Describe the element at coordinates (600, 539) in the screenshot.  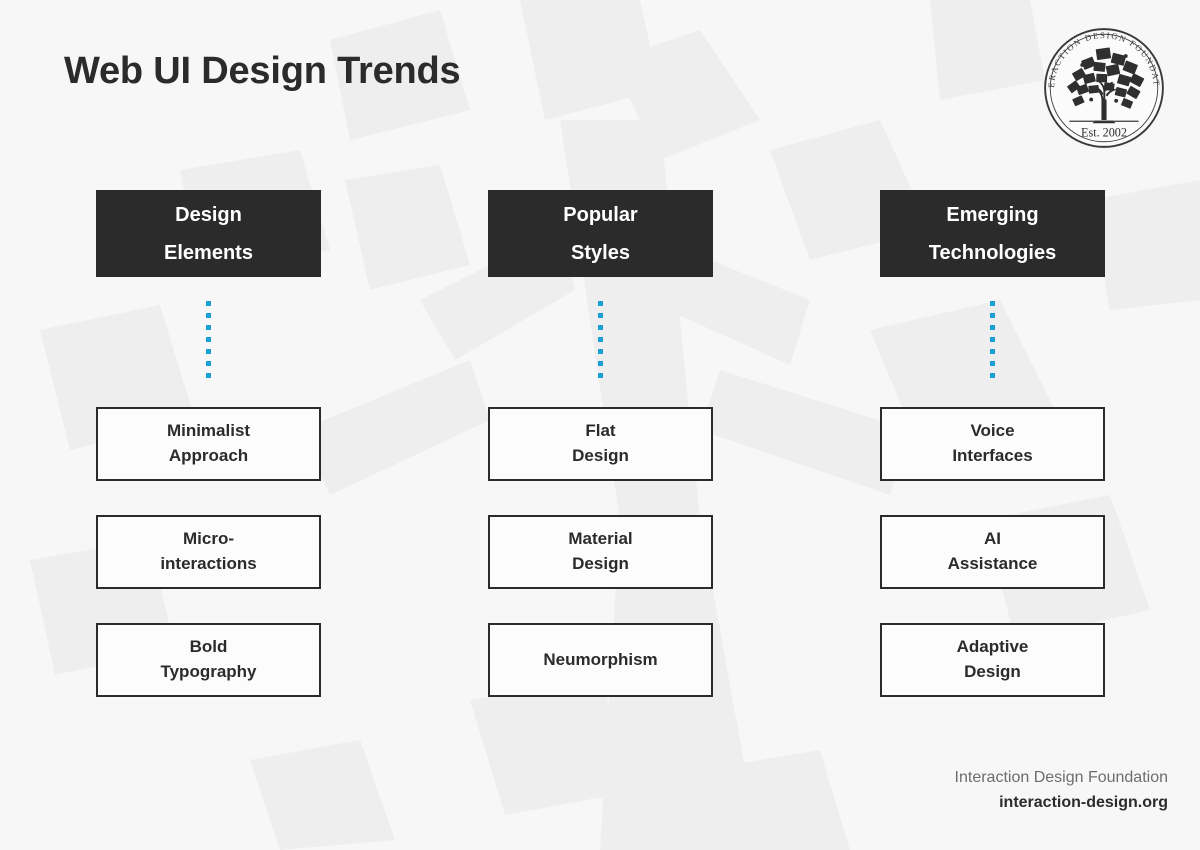
I see `item-label-line1: Material` at that location.